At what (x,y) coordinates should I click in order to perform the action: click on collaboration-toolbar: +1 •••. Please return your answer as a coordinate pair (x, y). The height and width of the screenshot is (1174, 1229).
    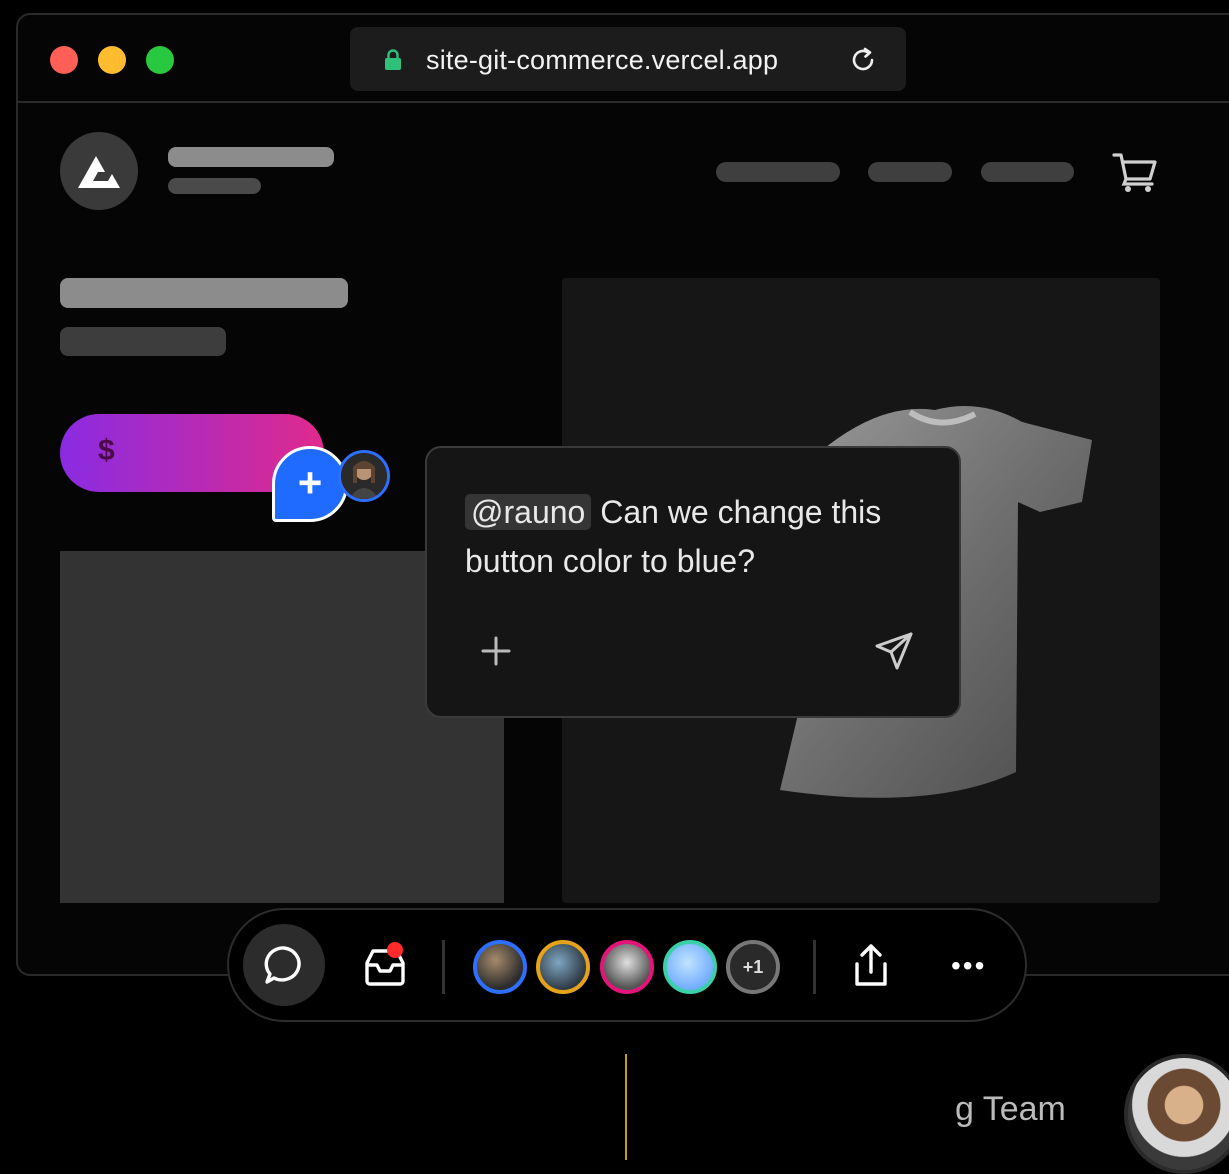
    Looking at the image, I should click on (627, 965).